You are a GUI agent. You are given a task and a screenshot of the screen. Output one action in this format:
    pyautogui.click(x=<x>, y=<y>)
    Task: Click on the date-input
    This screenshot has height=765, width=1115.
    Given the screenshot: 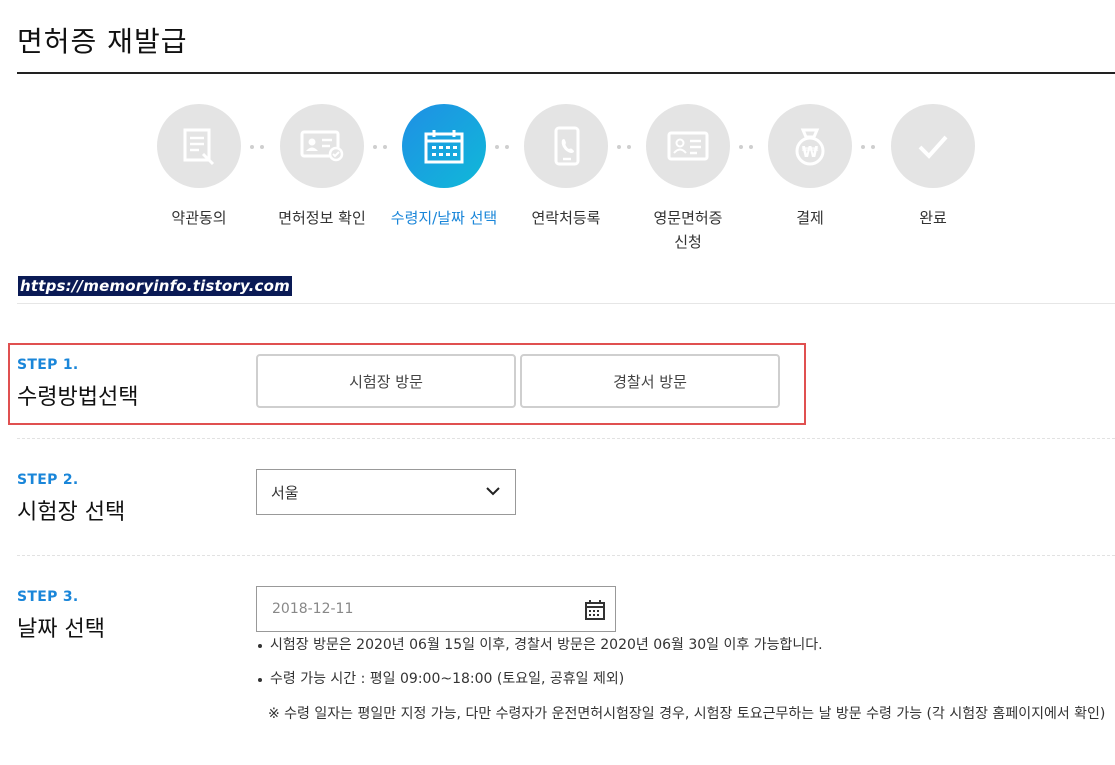 What is the action you would take?
    pyautogui.click(x=412, y=609)
    